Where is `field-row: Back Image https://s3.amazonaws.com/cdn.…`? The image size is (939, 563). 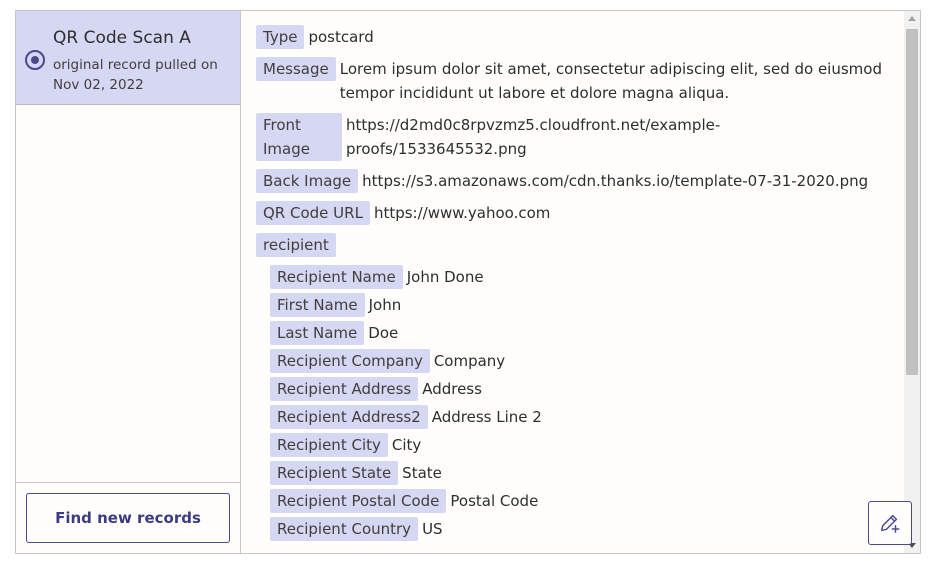 field-row: Back Image https://s3.amazonaws.com/cdn.… is located at coordinates (581, 181).